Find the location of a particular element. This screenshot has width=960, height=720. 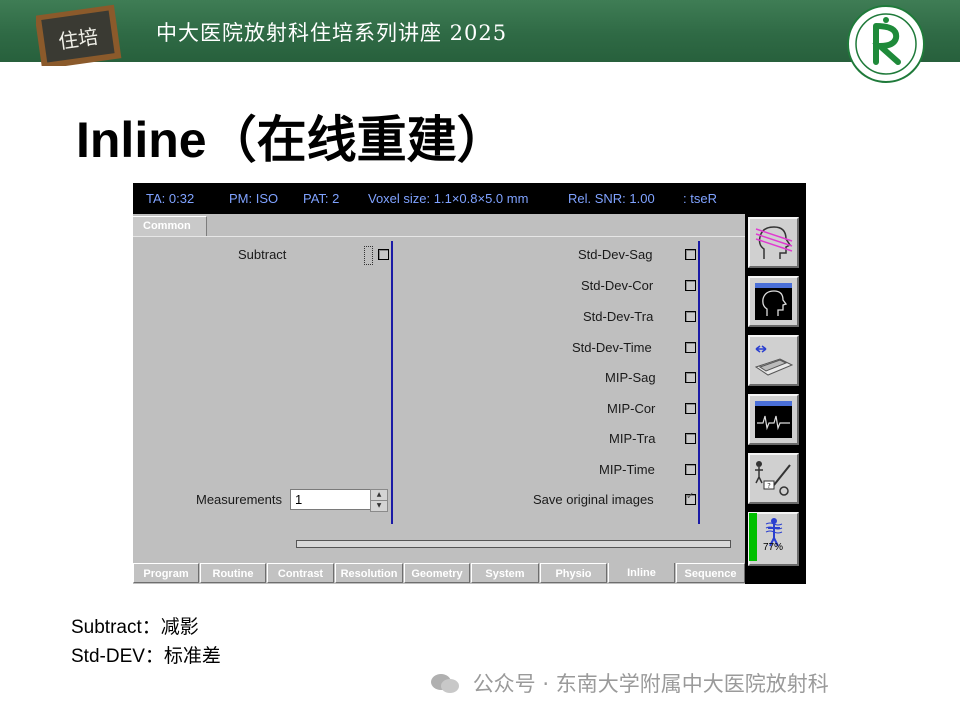

training-logo: 住培 is located at coordinates (79, 37).